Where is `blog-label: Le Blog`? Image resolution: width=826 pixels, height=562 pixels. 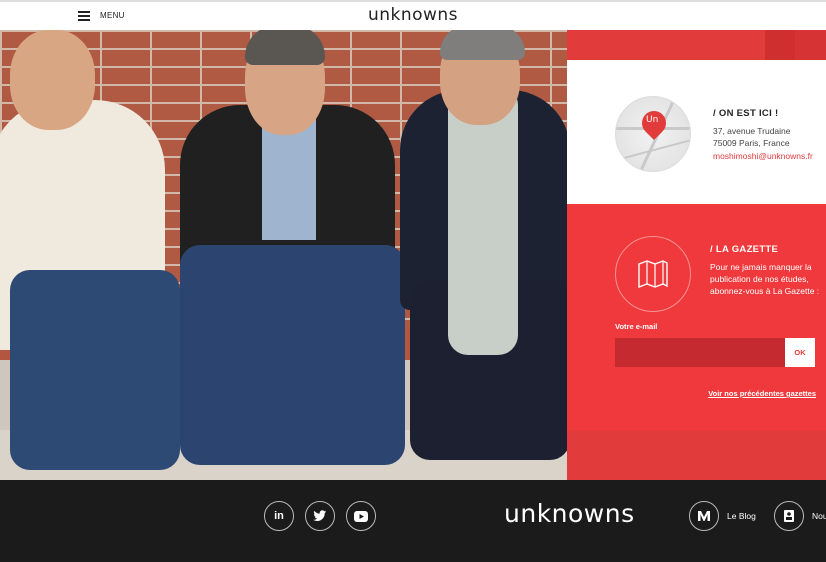 blog-label: Le Blog is located at coordinates (741, 516).